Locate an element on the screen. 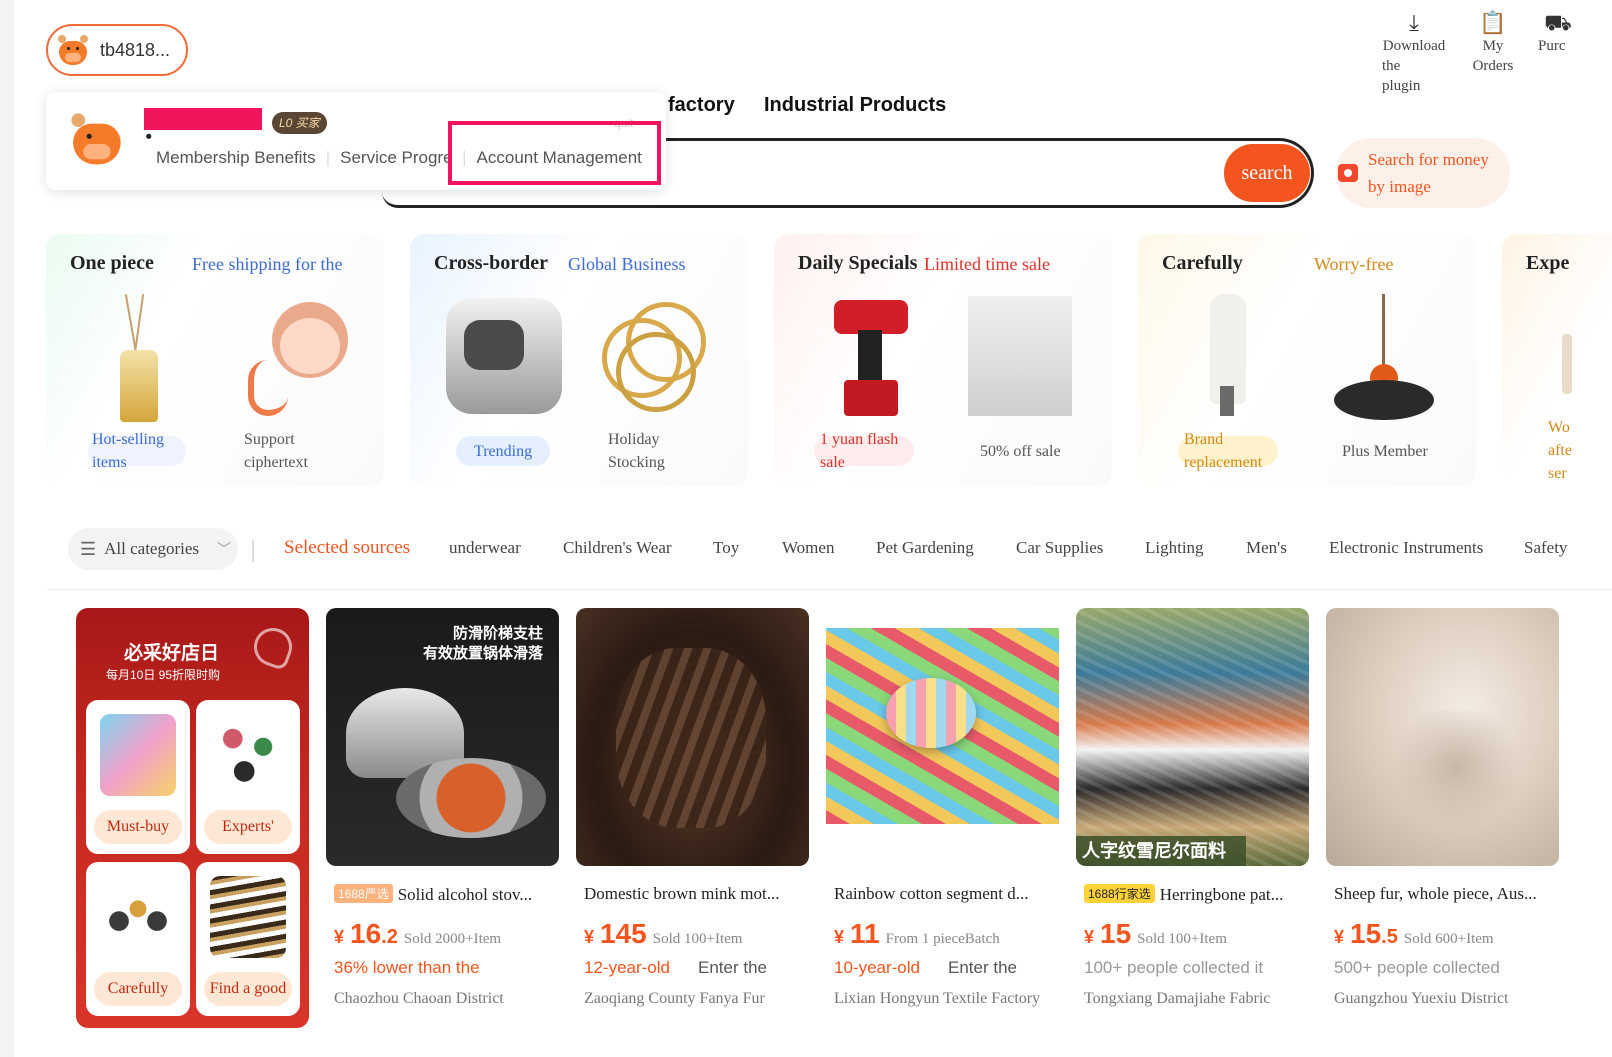 The image size is (1612, 1057). my-orders-label: My Orders is located at coordinates (1493, 56).